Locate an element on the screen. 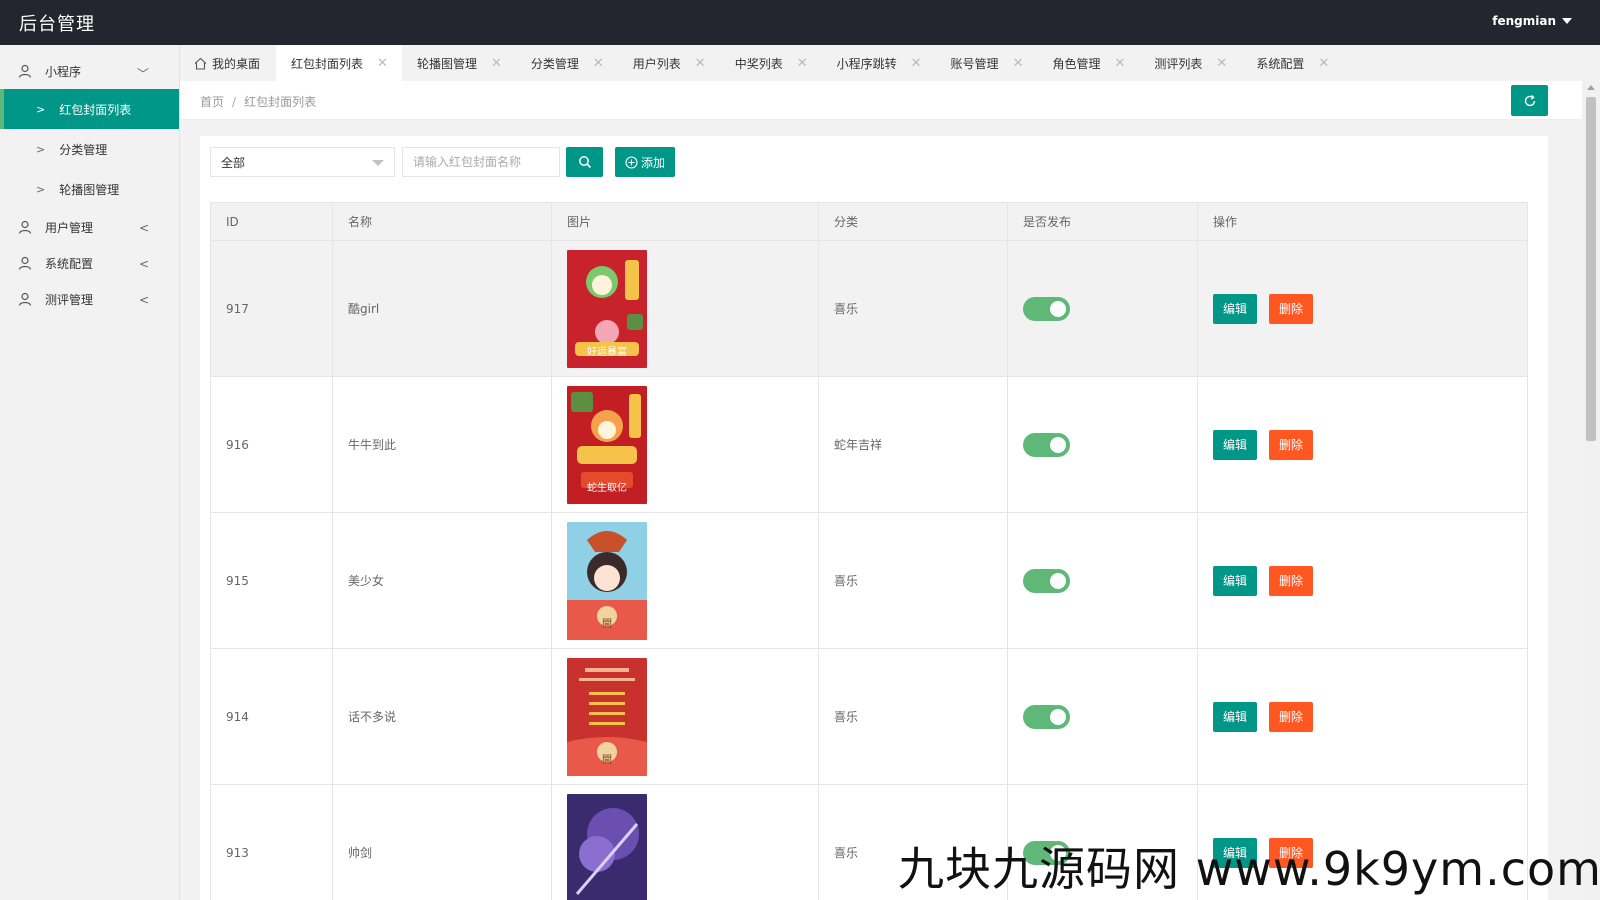 This screenshot has width=1600, height=900. user-menu: fengmian is located at coordinates (1532, 21).